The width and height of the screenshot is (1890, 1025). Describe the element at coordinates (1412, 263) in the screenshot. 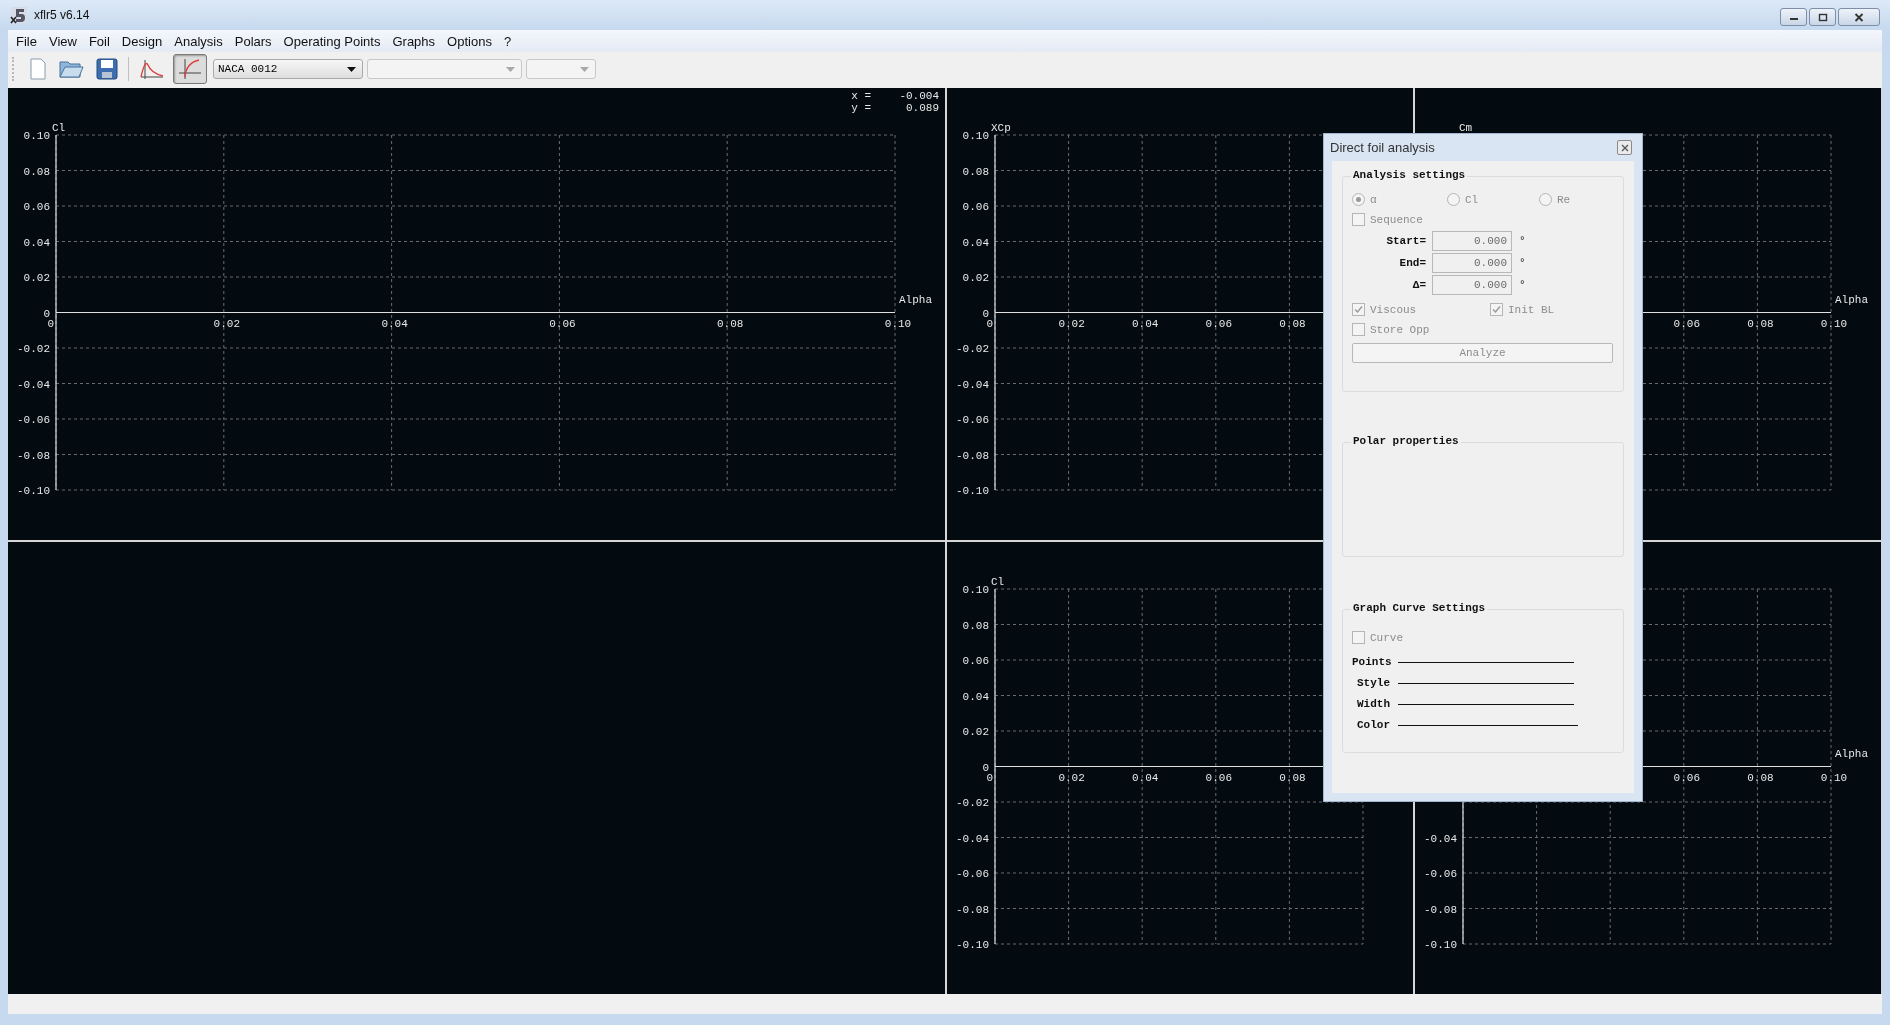

I see `field-label: End=` at that location.